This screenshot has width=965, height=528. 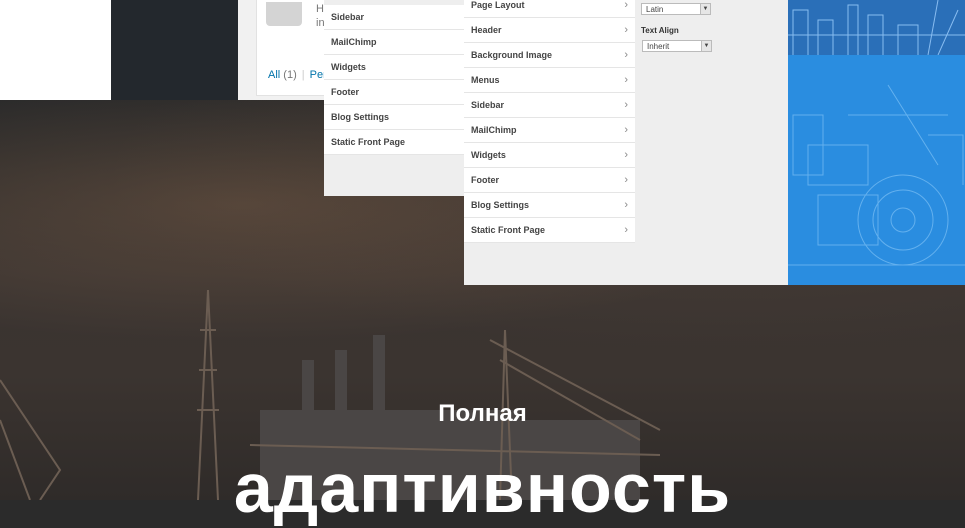 What do you see at coordinates (394, 42) in the screenshot?
I see `customizer-menu-item: MailChimp` at bounding box center [394, 42].